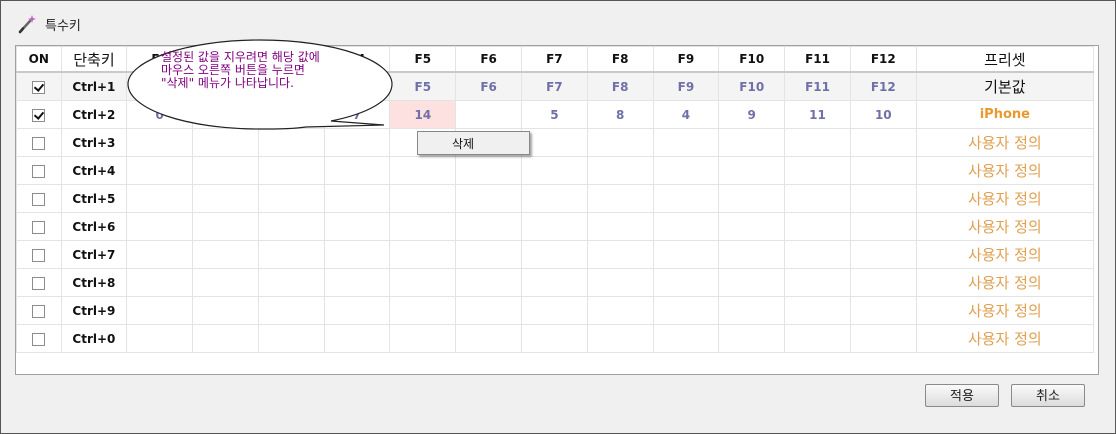 Image resolution: width=1116 pixels, height=434 pixels. What do you see at coordinates (883, 114) in the screenshot?
I see `key-cell-f12: 10` at bounding box center [883, 114].